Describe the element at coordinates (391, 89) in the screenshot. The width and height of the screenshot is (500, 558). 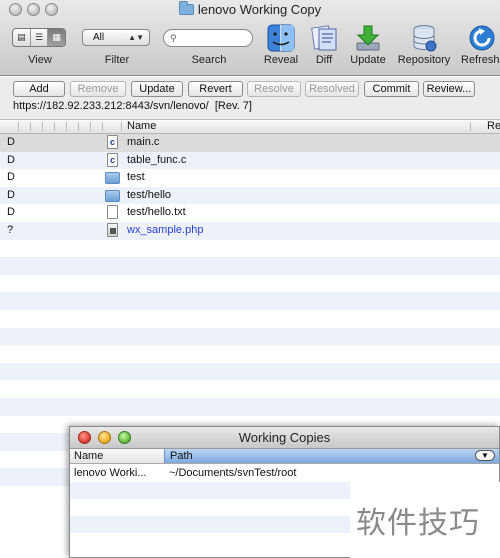
I see `commit-button: Commit` at that location.